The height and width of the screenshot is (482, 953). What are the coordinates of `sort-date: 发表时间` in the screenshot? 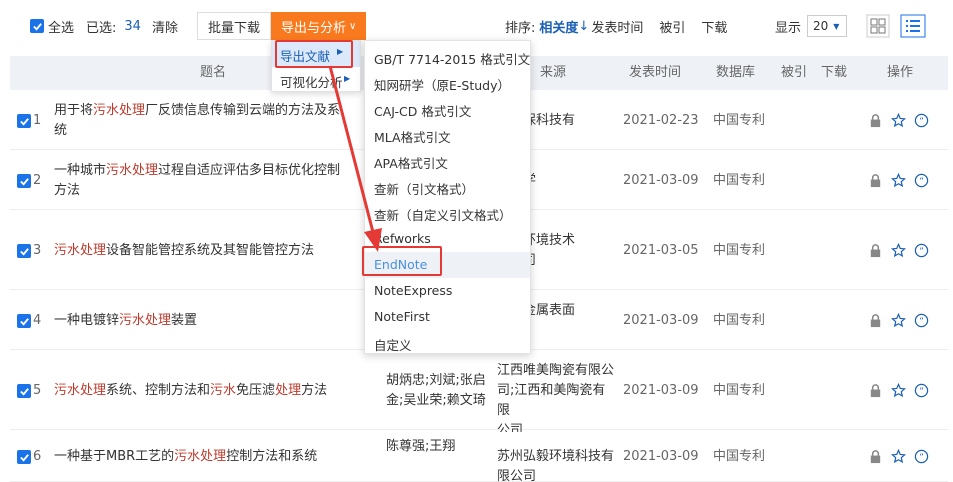 It's located at (617, 26).